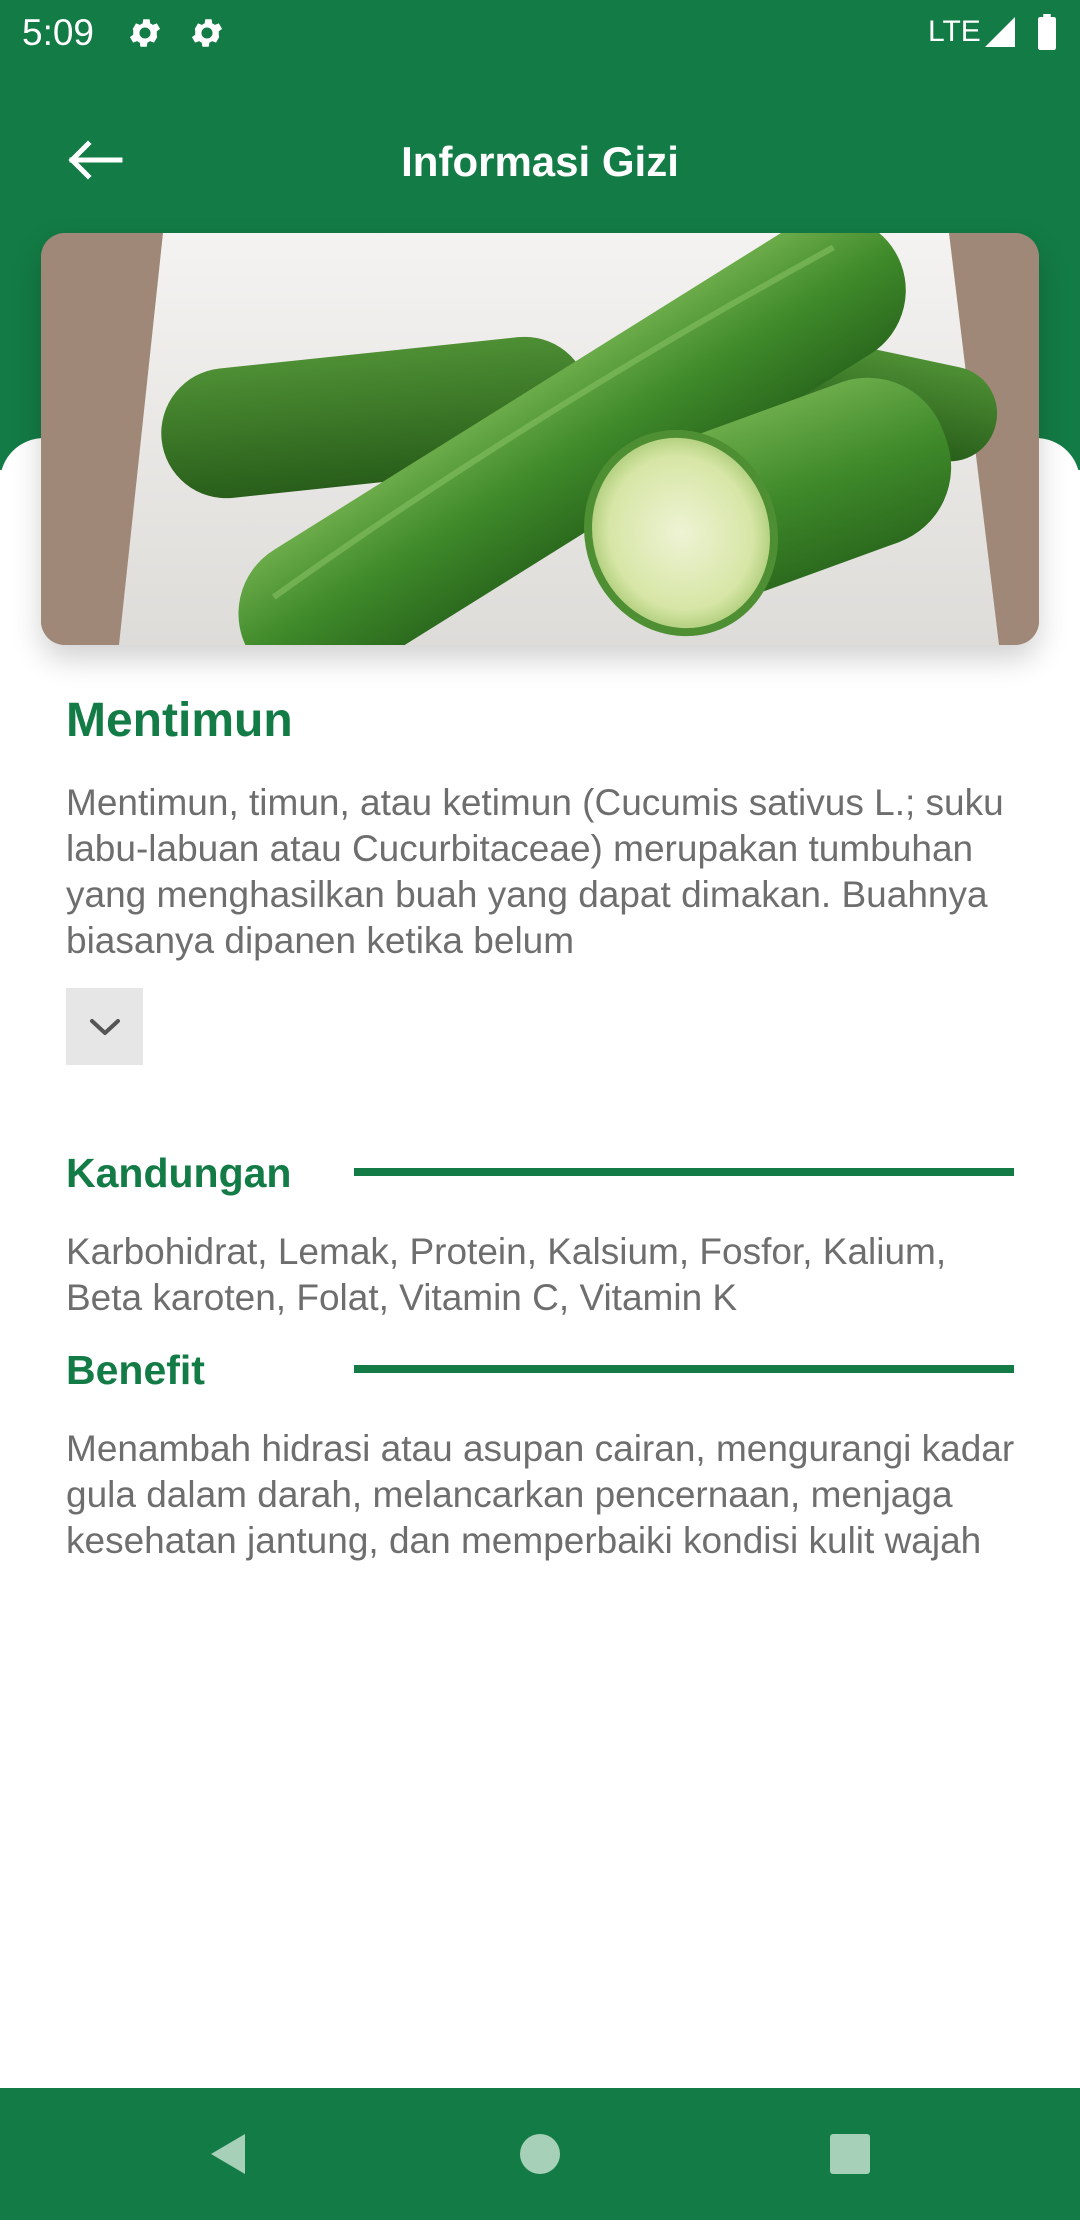 Image resolution: width=1080 pixels, height=2220 pixels. I want to click on nav-recents-button, so click(850, 2154).